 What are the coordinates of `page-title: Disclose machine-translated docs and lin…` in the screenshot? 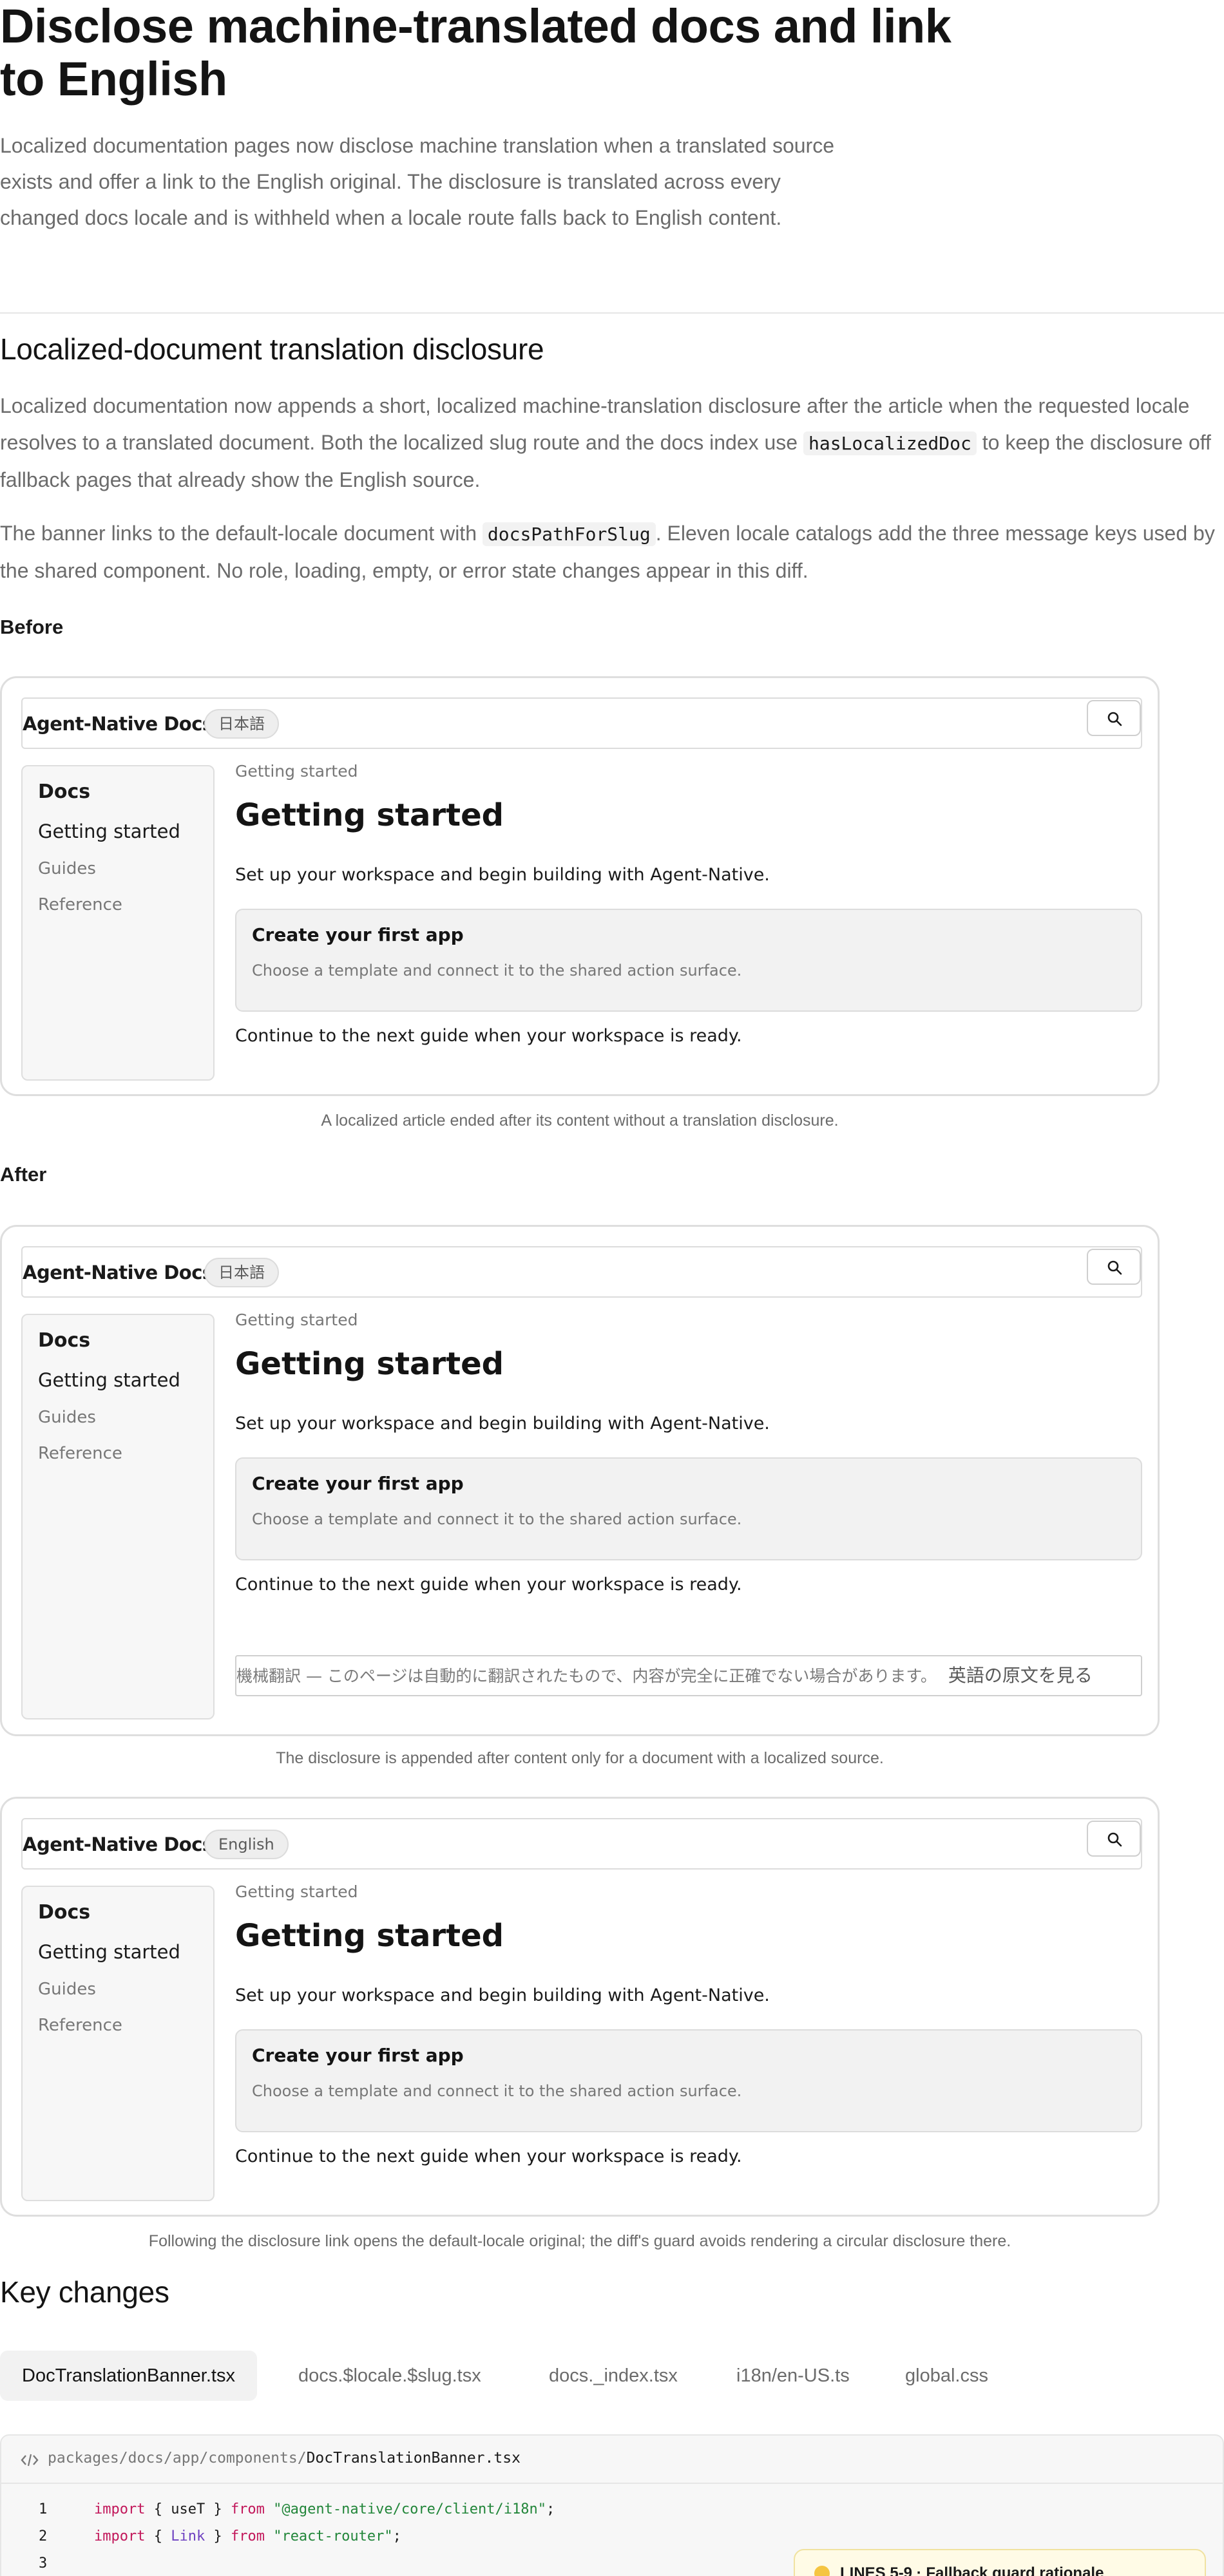 It's located at (475, 53).